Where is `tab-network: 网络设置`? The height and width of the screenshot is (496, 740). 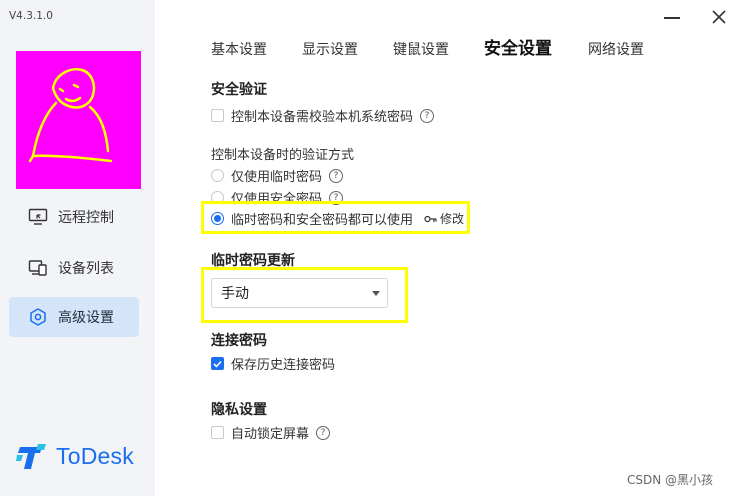
tab-network: 网络设置 is located at coordinates (616, 49).